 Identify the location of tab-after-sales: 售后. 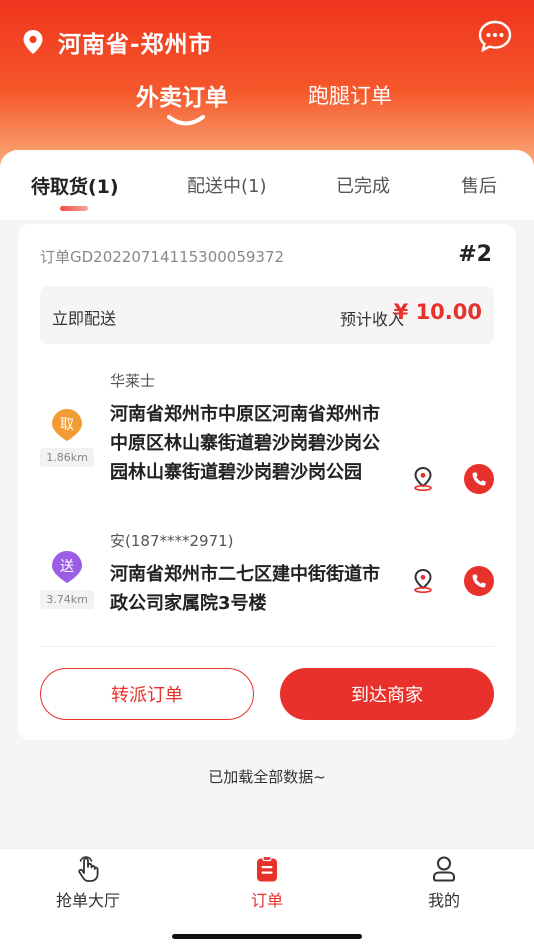
(479, 185).